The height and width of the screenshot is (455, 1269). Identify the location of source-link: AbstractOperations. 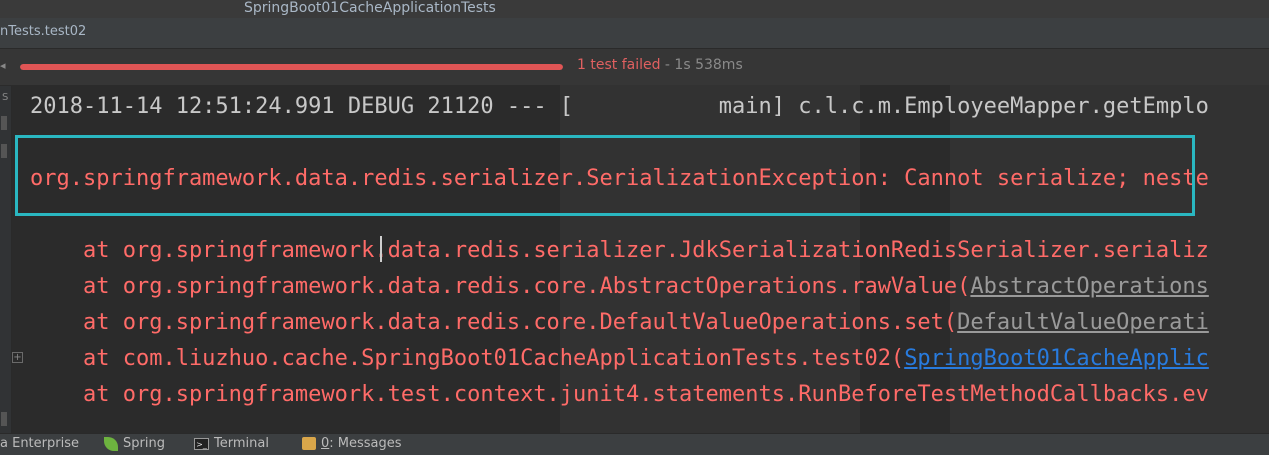
(1089, 286).